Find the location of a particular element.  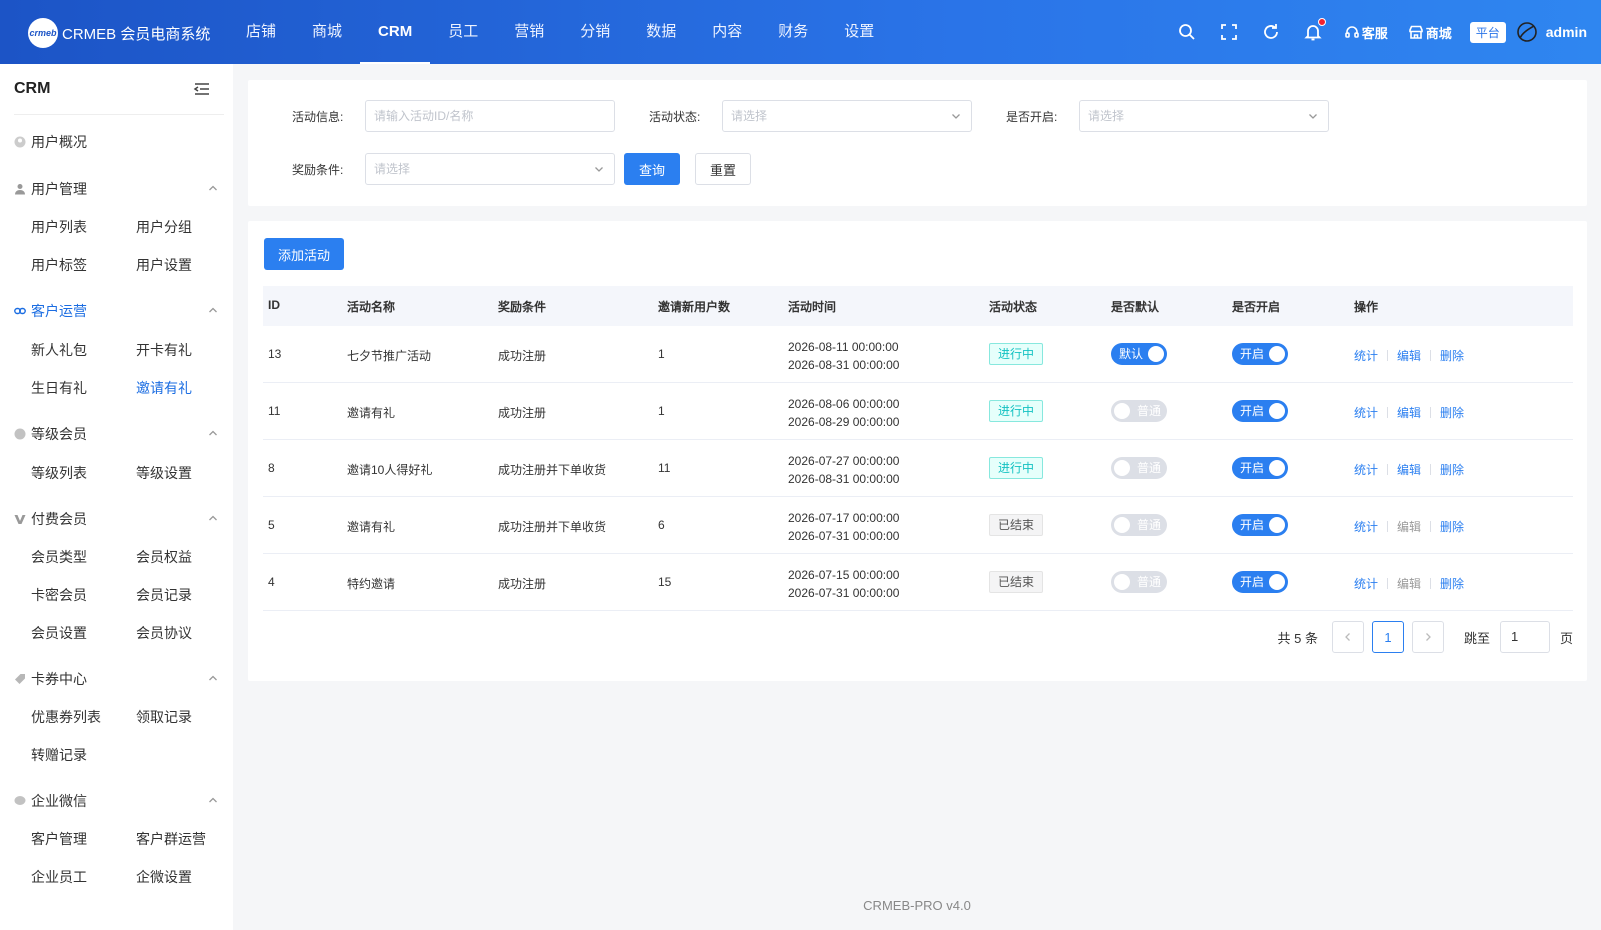

reward-condition-select: 请选择 is located at coordinates (490, 169).